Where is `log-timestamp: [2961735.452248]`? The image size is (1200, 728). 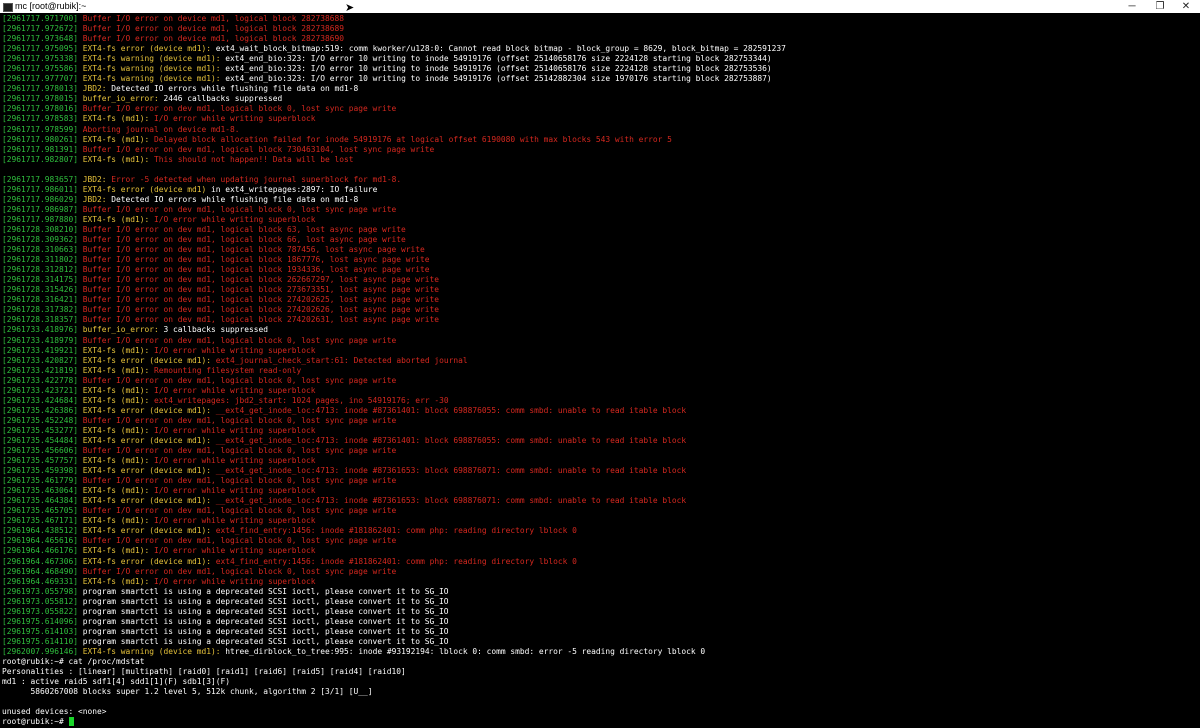
log-timestamp: [2961735.452248] is located at coordinates (40, 420).